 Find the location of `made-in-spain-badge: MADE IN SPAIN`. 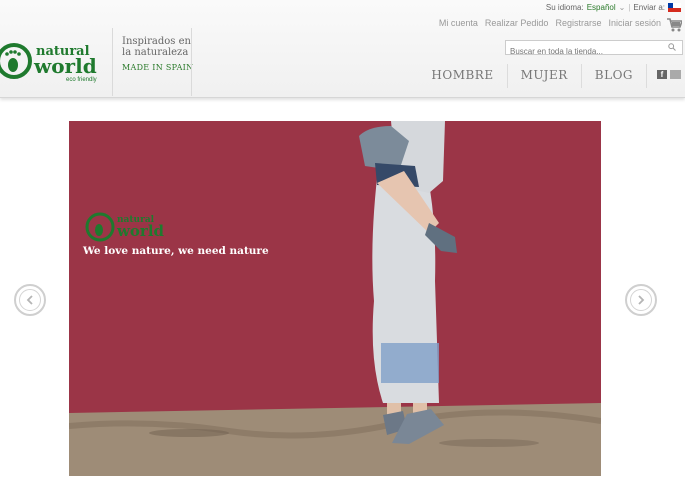

made-in-spain-badge: MADE IN SPAIN is located at coordinates (158, 67).